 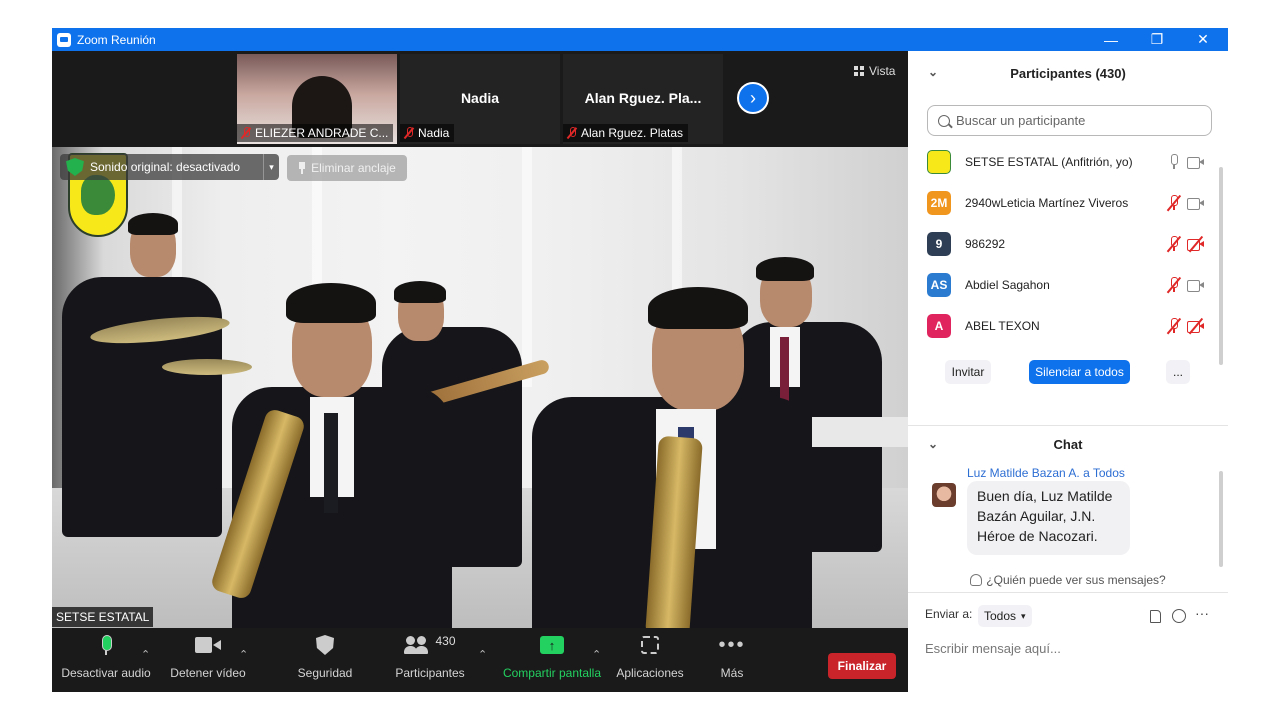 What do you see at coordinates (1005, 616) in the screenshot?
I see `recipient-dropdown: Todos ▾` at bounding box center [1005, 616].